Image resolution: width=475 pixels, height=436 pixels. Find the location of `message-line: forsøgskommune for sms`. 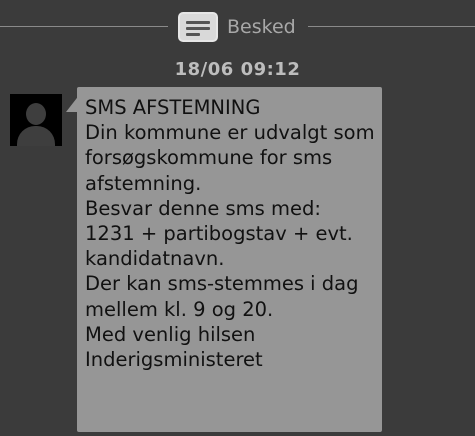

message-line: forsøgskommune for sms is located at coordinates (209, 158).